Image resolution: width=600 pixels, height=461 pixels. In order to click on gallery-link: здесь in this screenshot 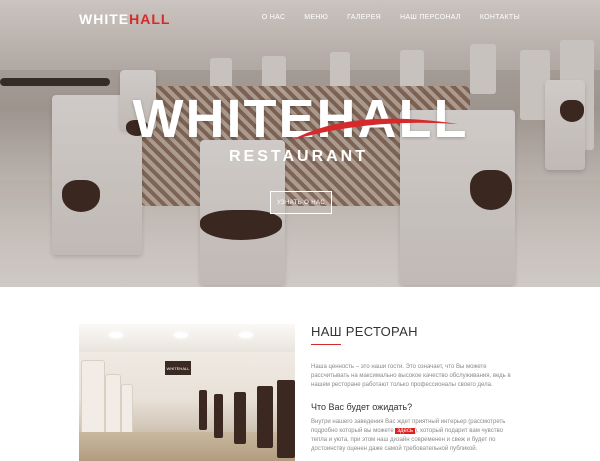, I will do `click(405, 431)`.